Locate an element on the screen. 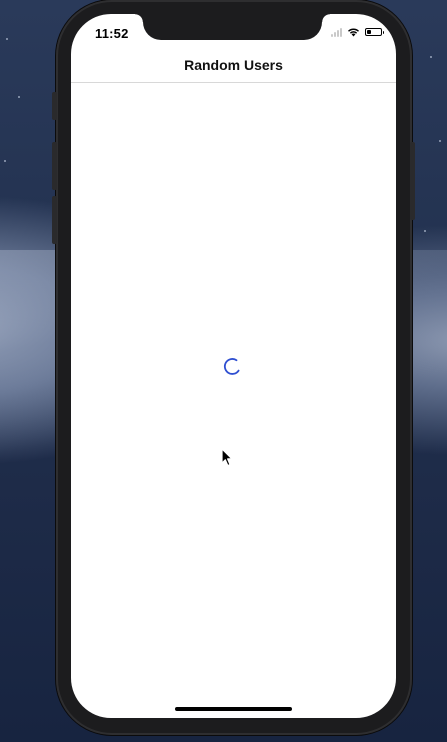  battery-fill is located at coordinates (369, 32).